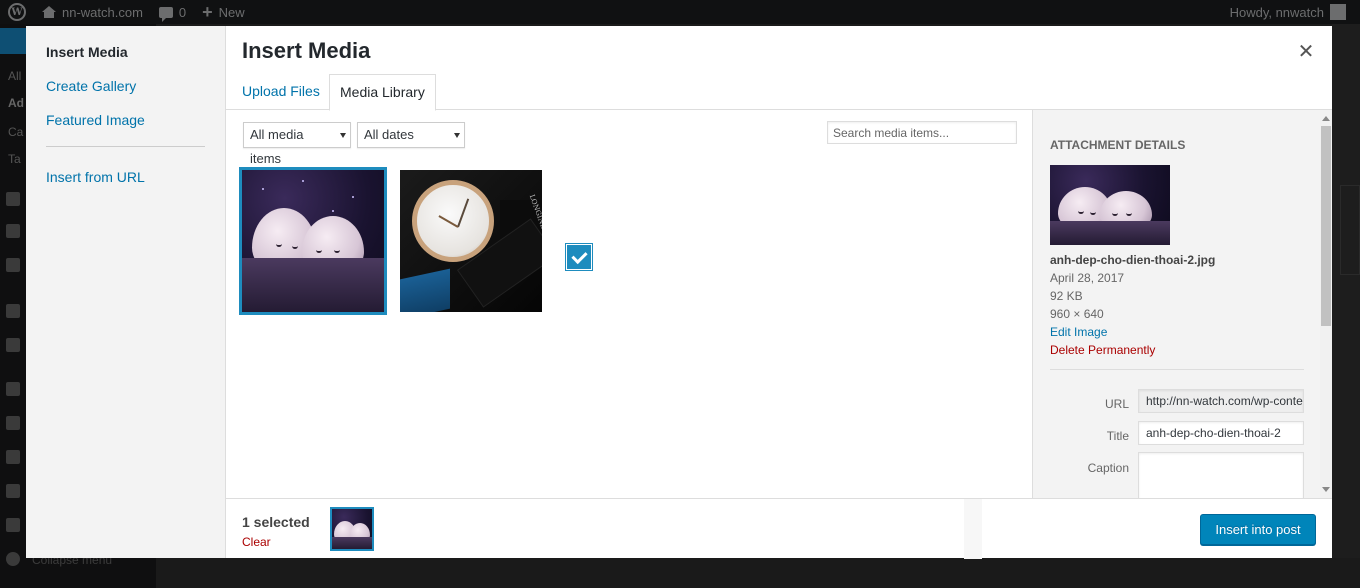 The height and width of the screenshot is (588, 1360). Describe the element at coordinates (13, 389) in the screenshot. I see `appearance-icon` at that location.